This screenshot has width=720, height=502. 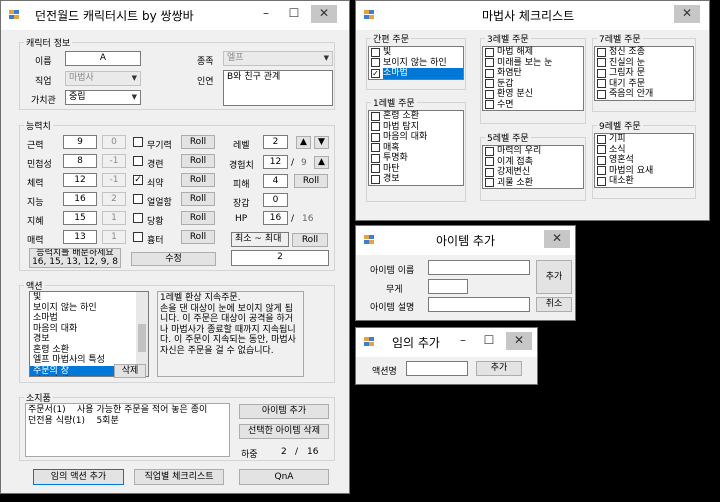 I want to click on spell-item: 마력의 우리, so click(x=533, y=151).